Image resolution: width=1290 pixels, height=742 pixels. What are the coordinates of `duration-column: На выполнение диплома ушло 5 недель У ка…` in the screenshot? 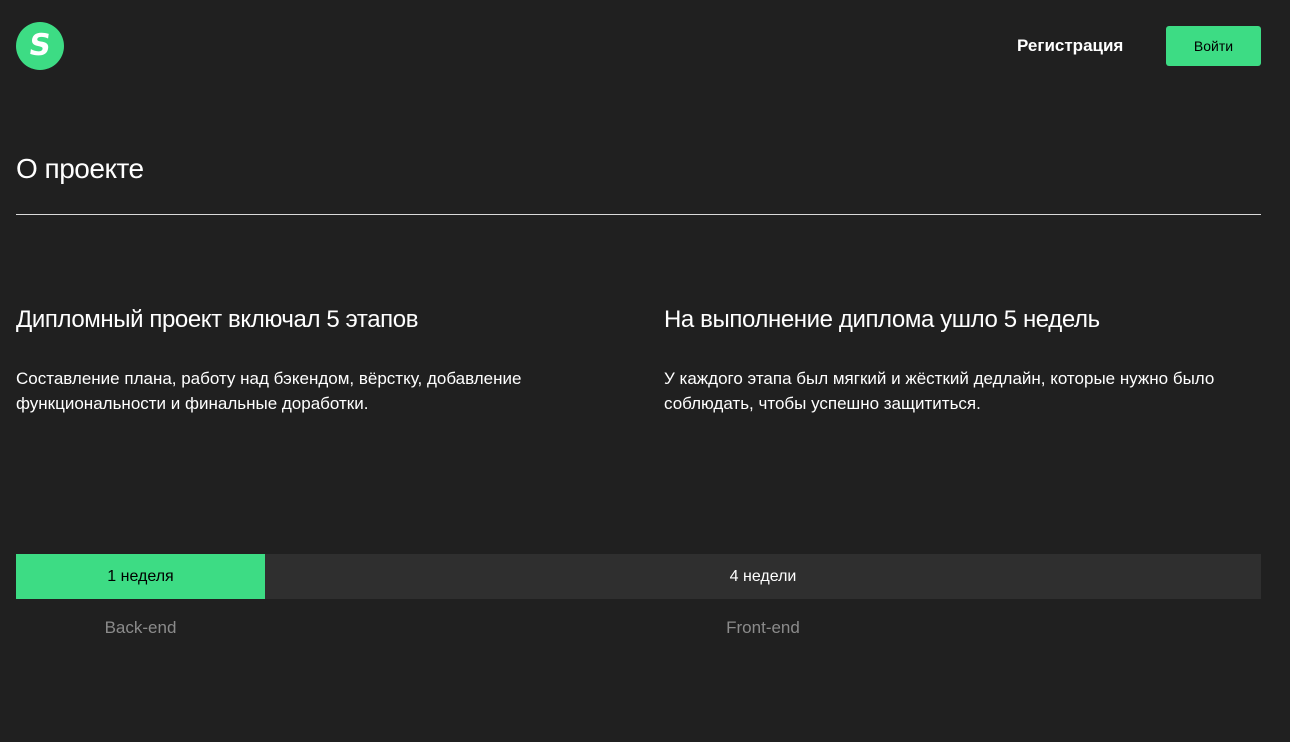 It's located at (954, 359).